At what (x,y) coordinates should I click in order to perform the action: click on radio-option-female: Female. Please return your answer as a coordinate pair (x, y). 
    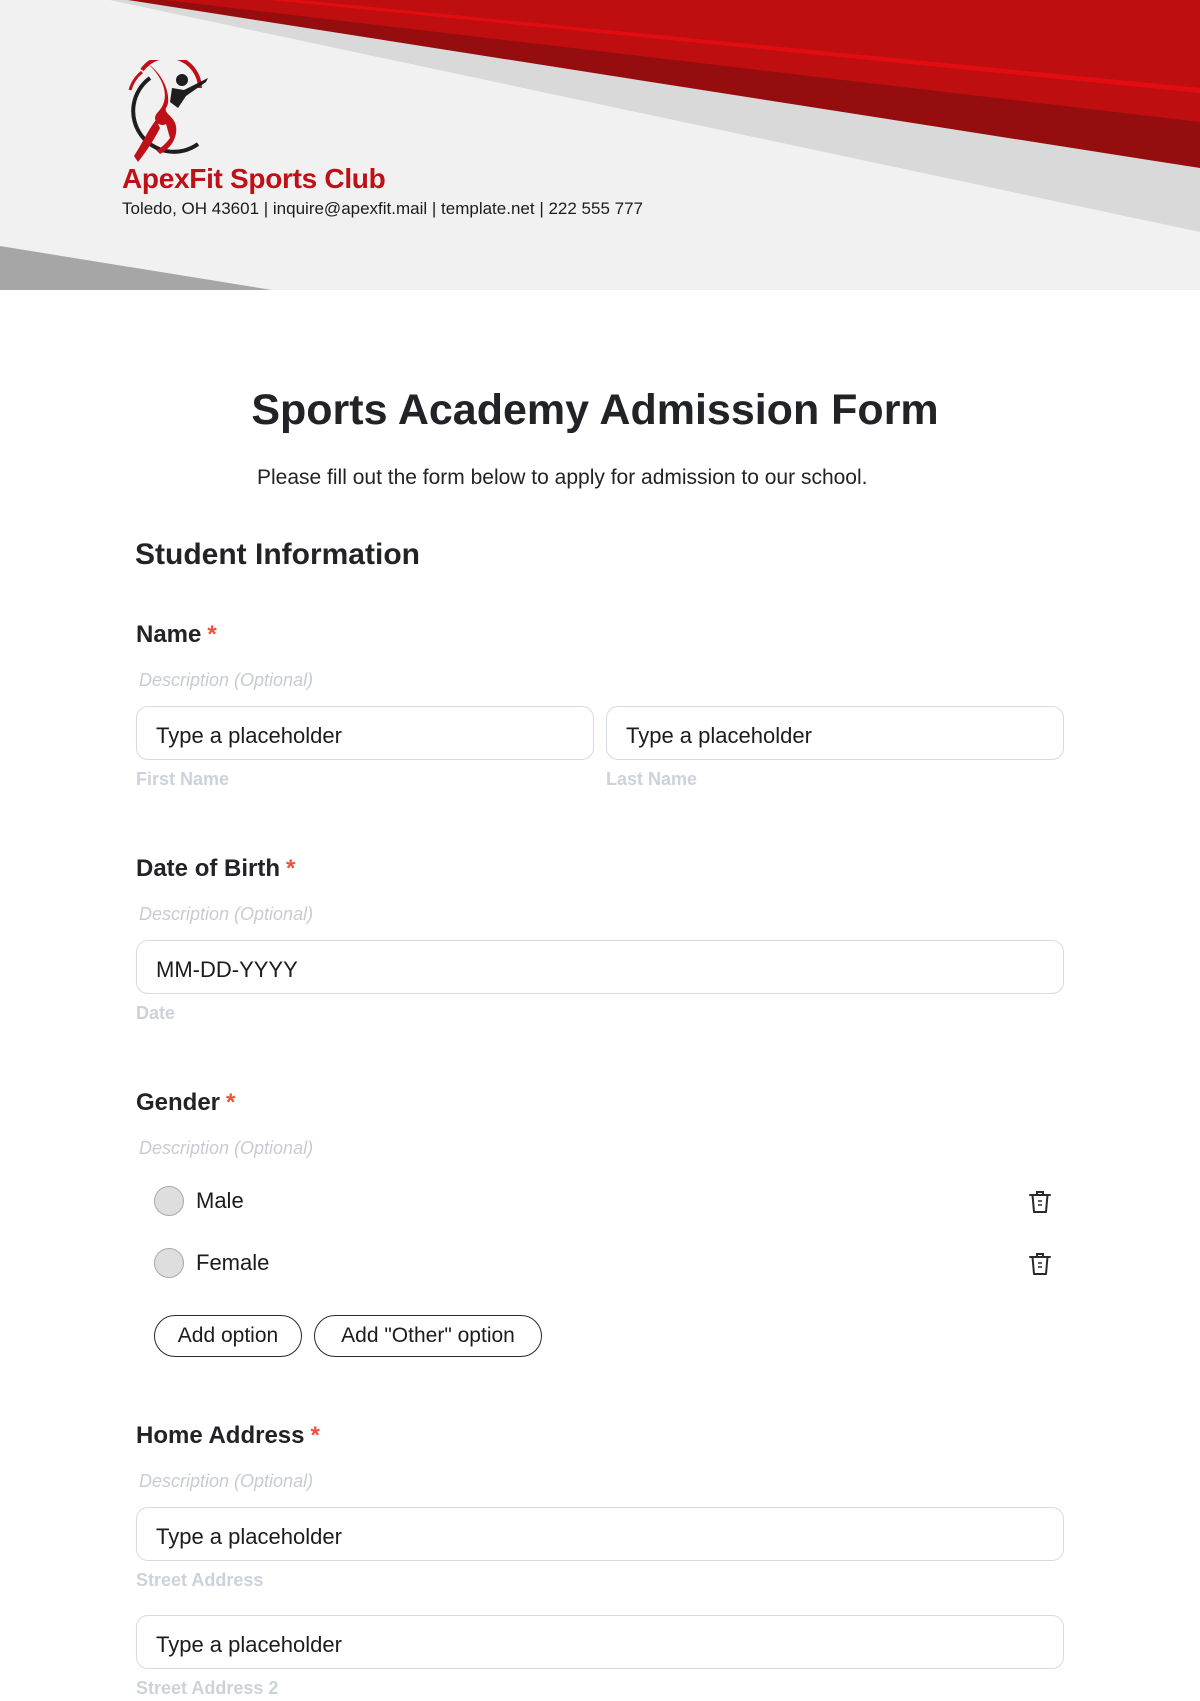
    Looking at the image, I should click on (211, 1263).